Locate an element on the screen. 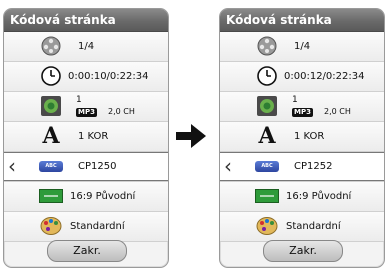 This screenshot has height=272, width=390. playback-time: 0:00:12/0:22:34 is located at coordinates (324, 76).